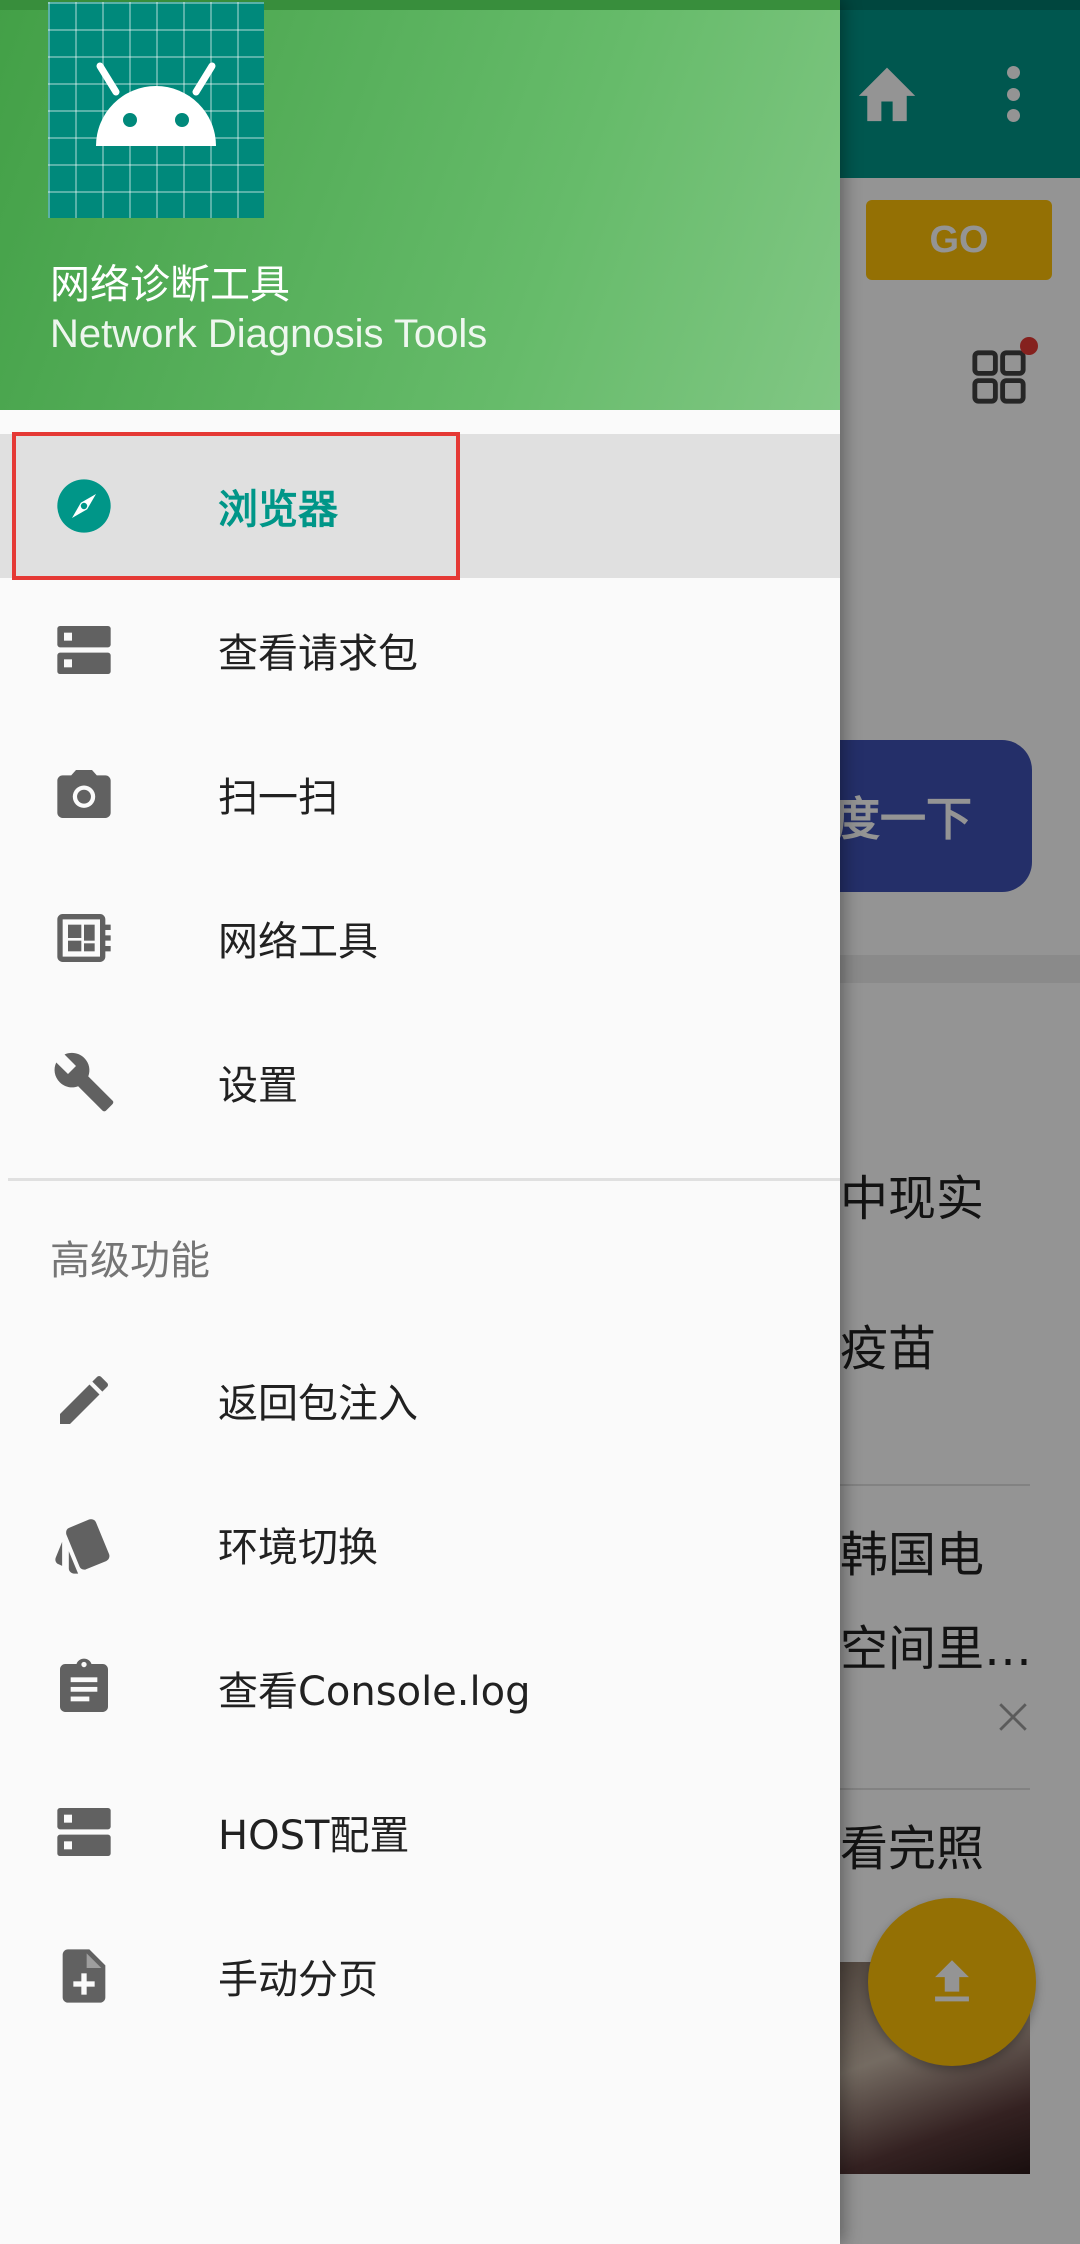  Describe the element at coordinates (420, 1082) in the screenshot. I see `menu-item-settings: 设置` at that location.